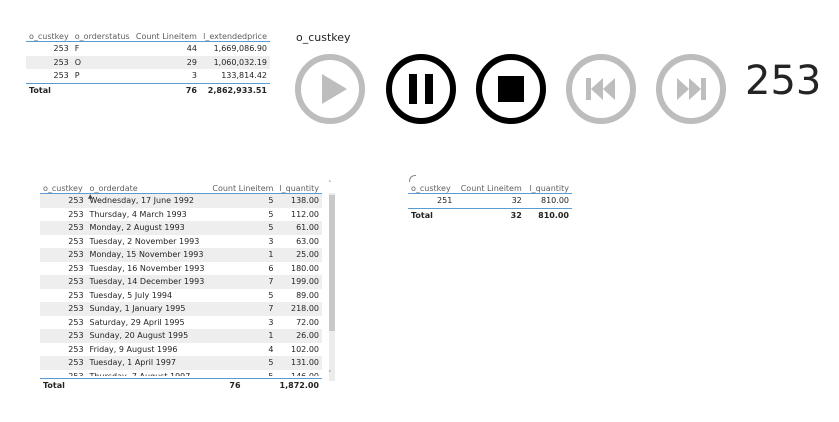  I want to click on scroll-up-icon: ˄, so click(330, 184).